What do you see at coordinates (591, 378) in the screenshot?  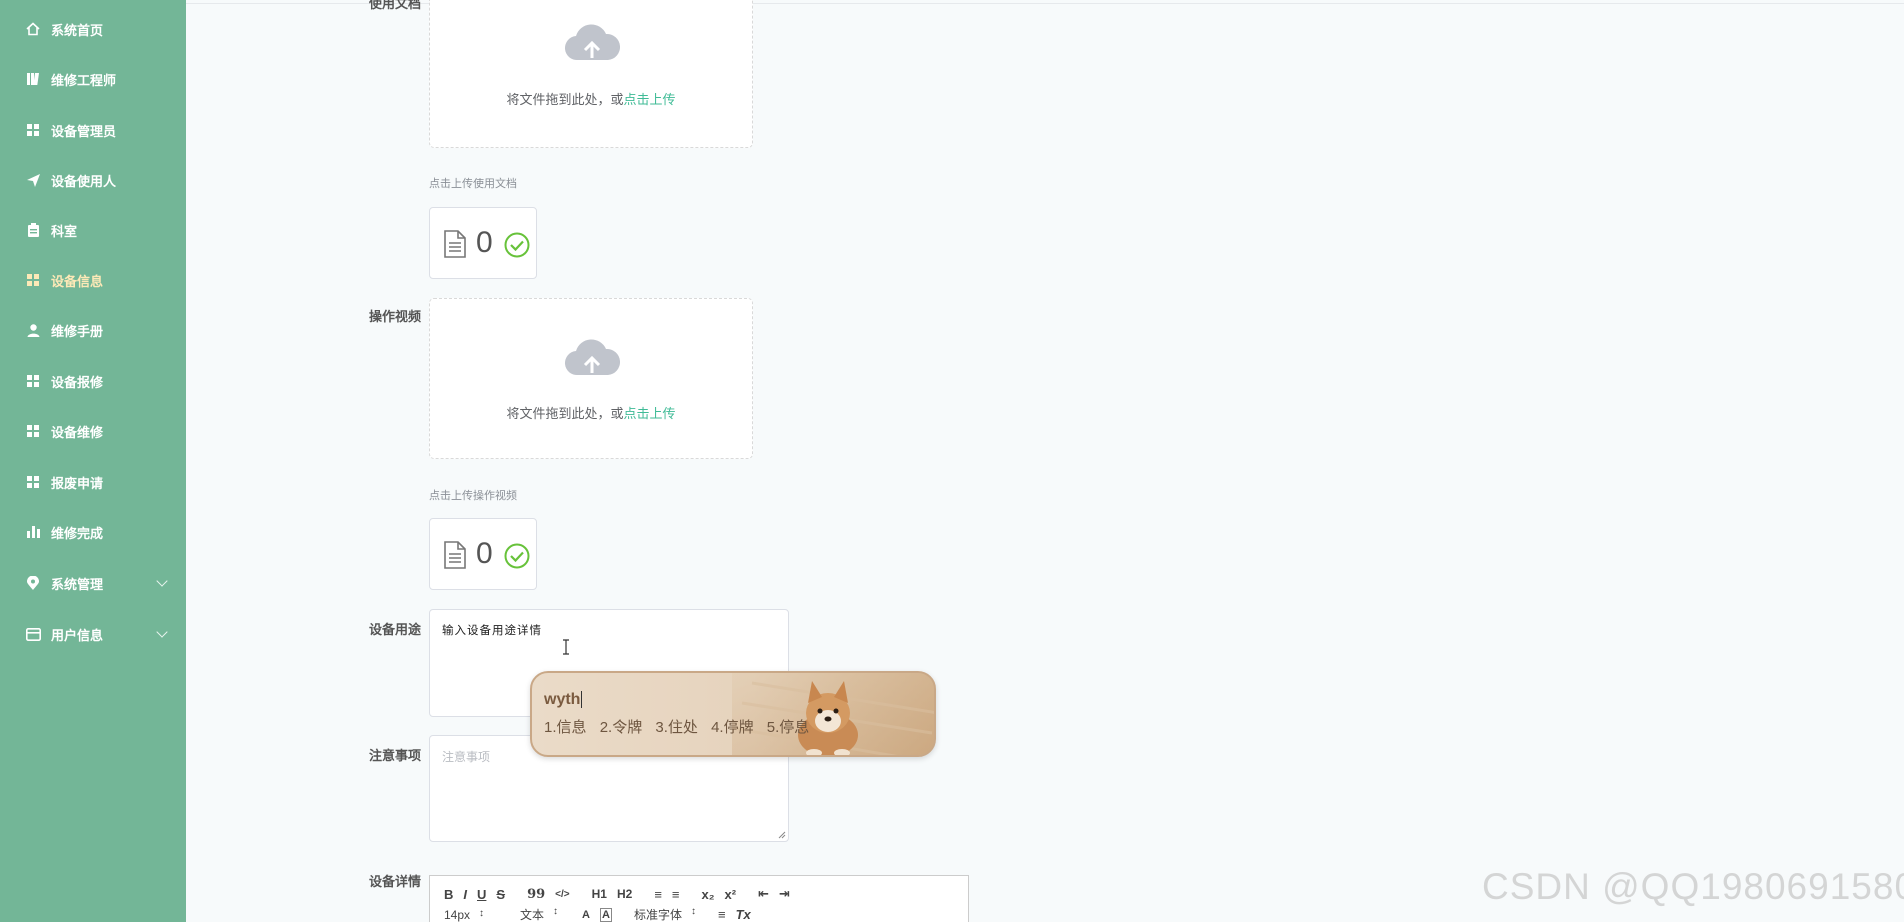 I see `video-upload-dropzone: 将文件拖到此处，或点击上传` at bounding box center [591, 378].